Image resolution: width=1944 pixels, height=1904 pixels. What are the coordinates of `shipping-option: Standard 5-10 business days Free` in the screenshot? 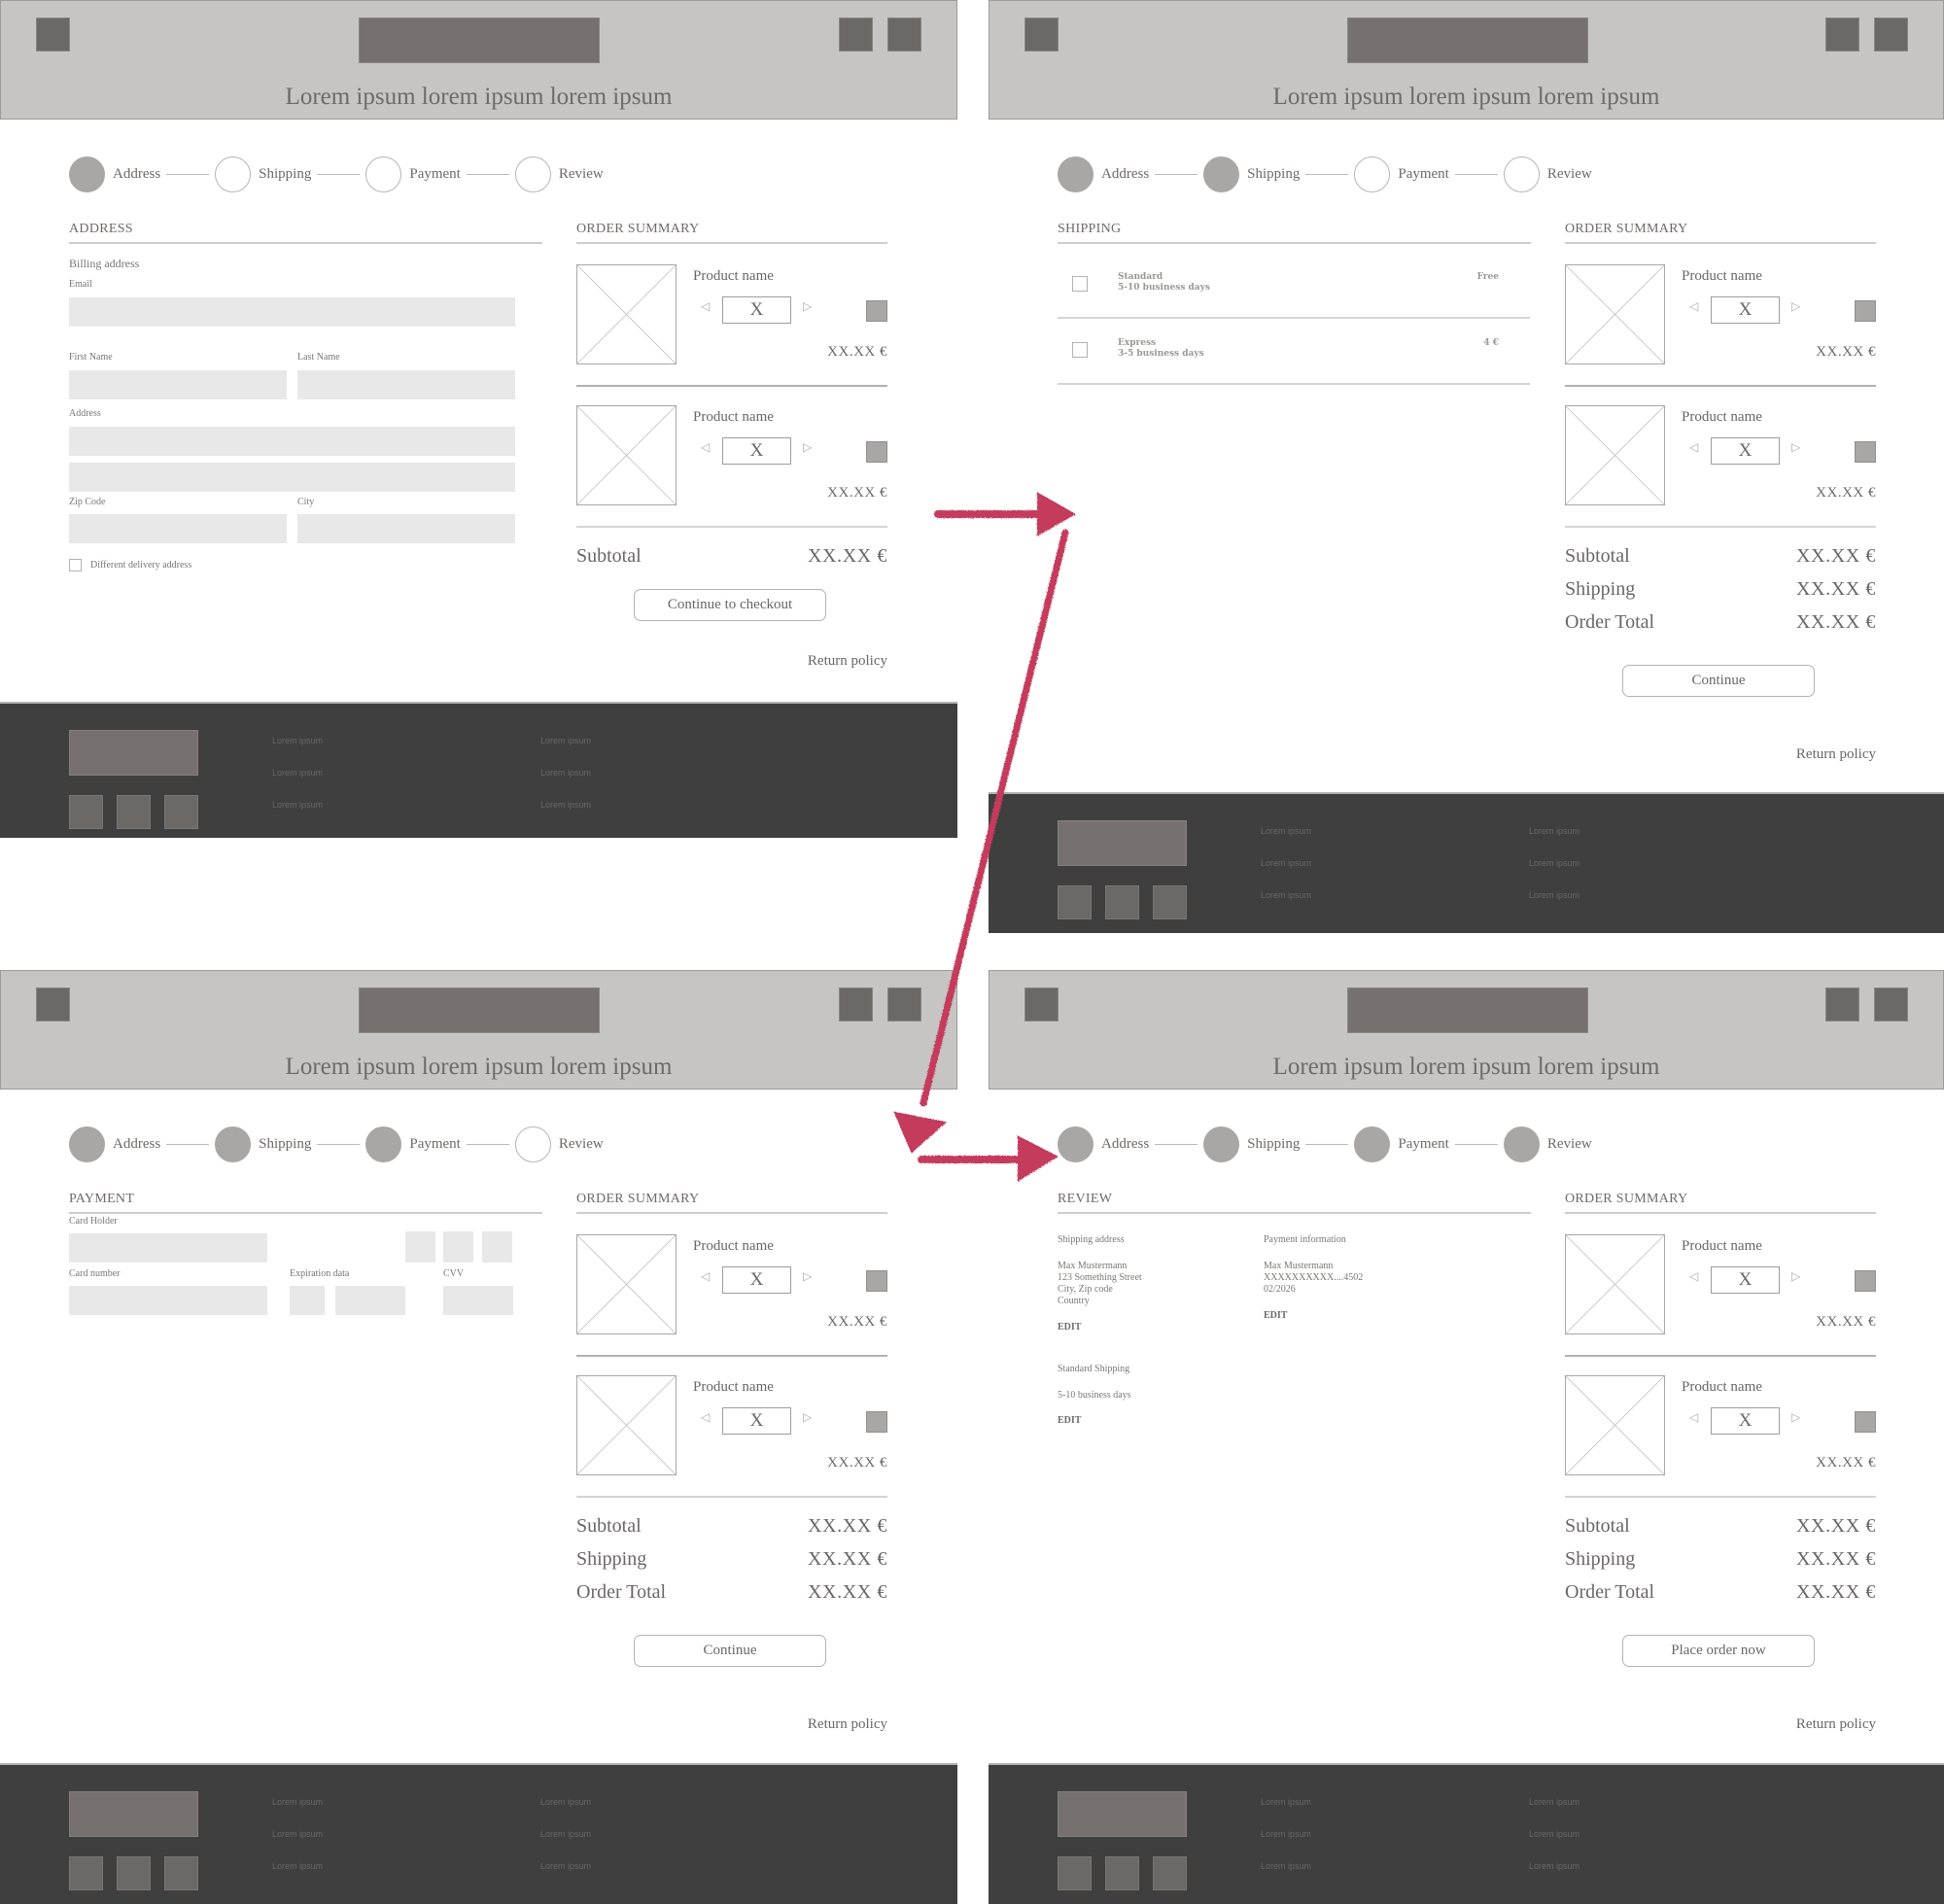 It's located at (1294, 286).